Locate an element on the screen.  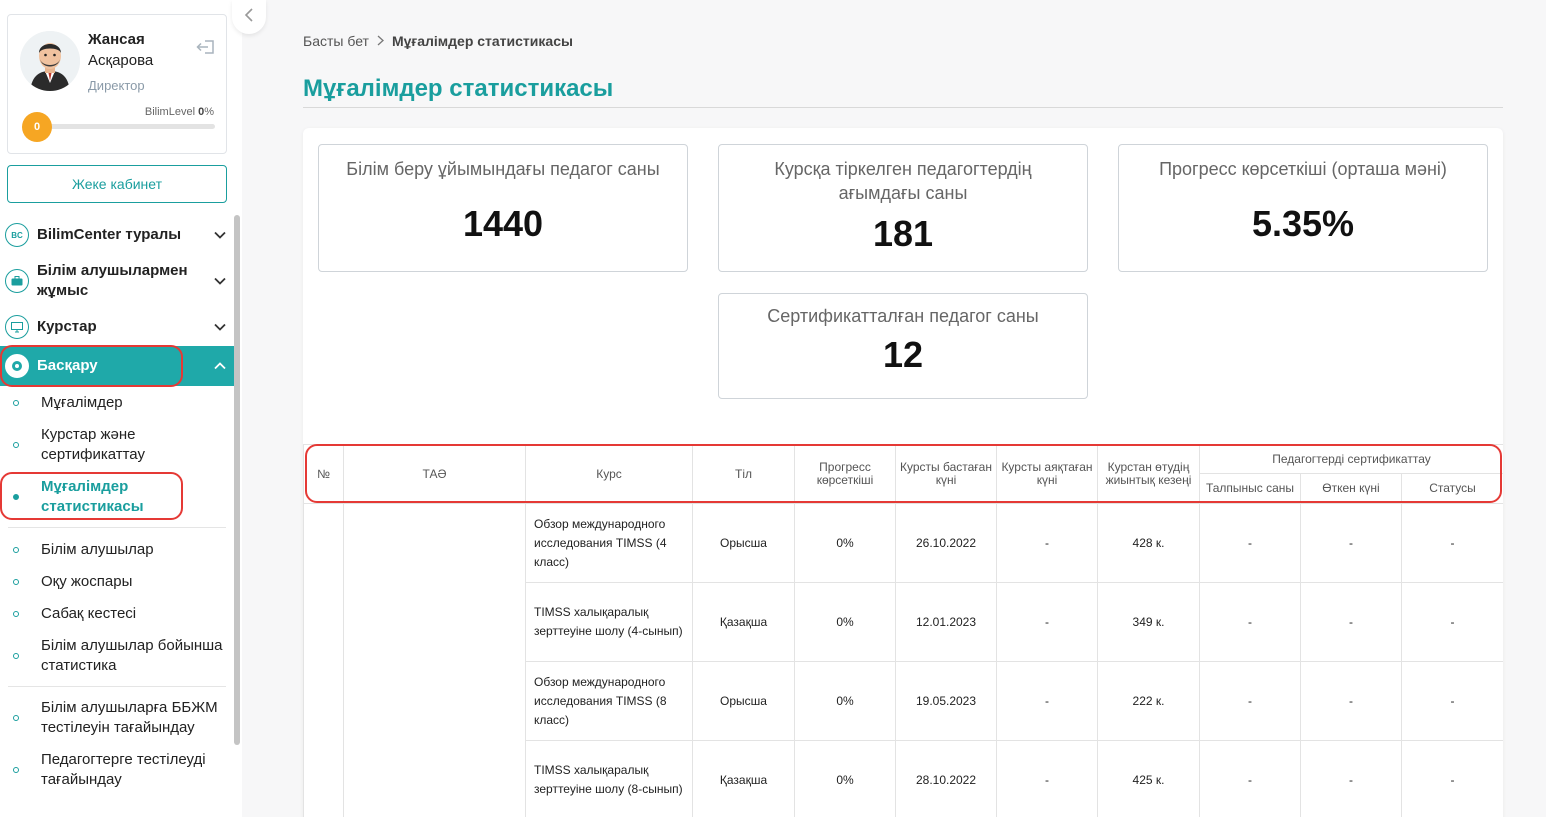
submenu-item-teacher-stats: Мұғалімдер статистикасы is located at coordinates (117, 497).